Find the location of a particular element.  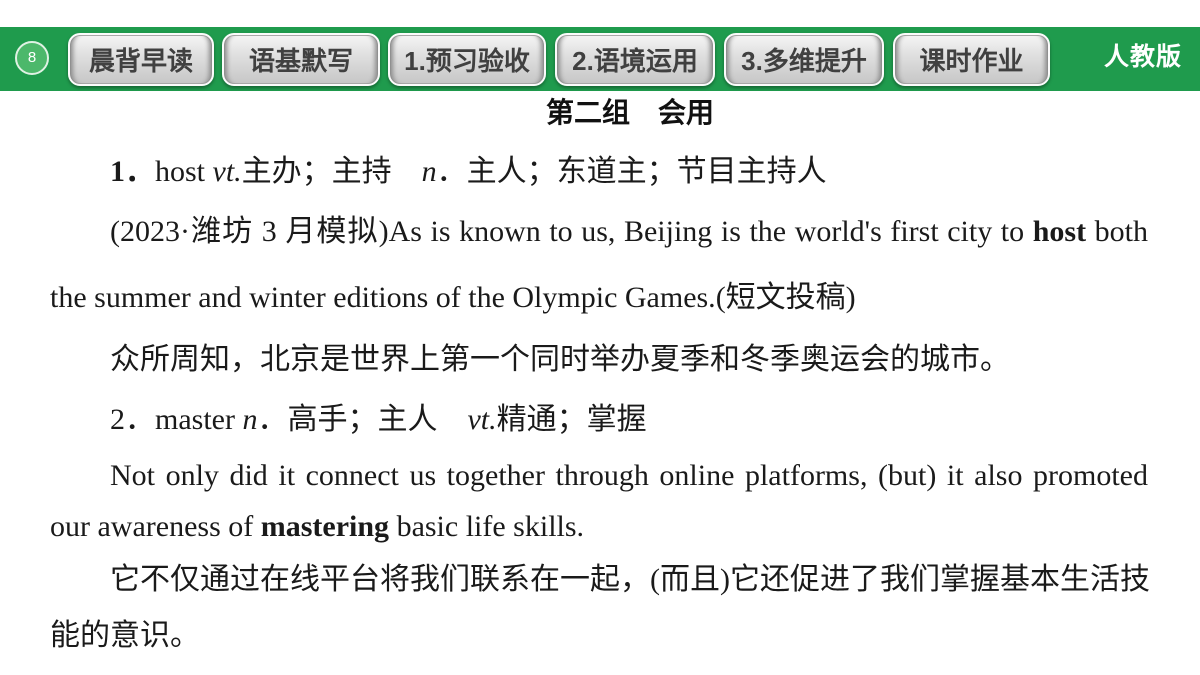

tab-context-usage: 2.语境运用 is located at coordinates (635, 59).